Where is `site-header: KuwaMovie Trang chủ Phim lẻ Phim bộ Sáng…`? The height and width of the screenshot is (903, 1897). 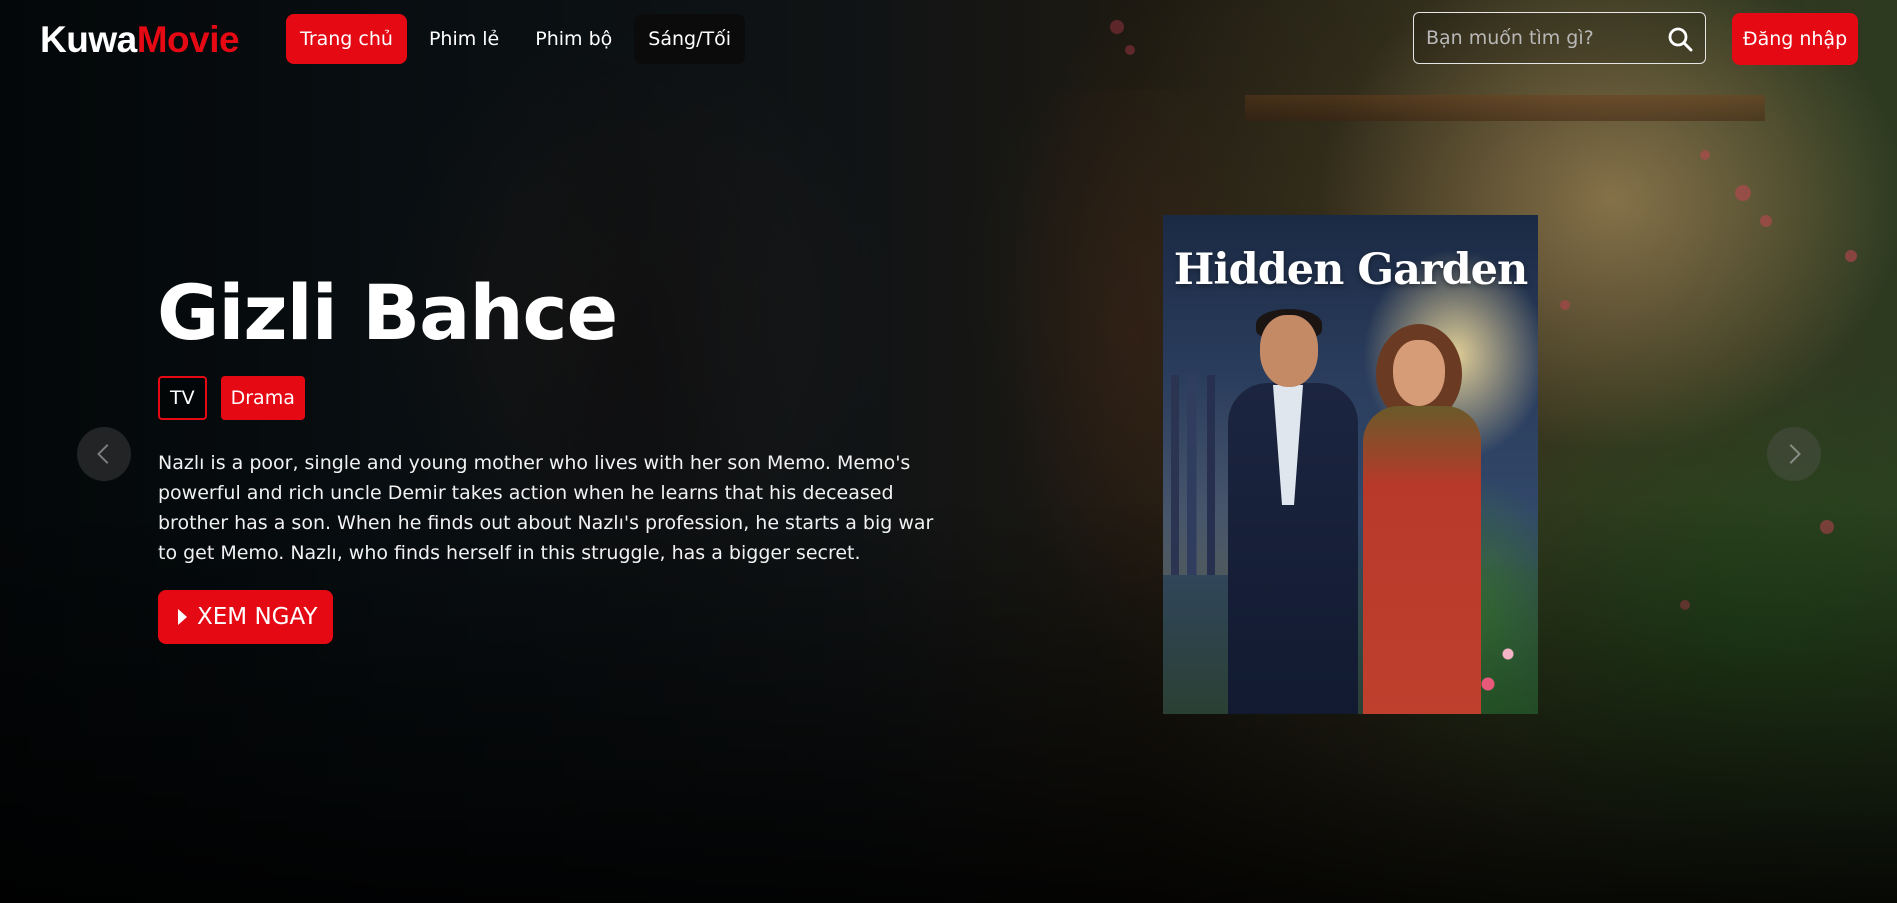 site-header: KuwaMovie Trang chủ Phim lẻ Phim bộ Sáng… is located at coordinates (948, 40).